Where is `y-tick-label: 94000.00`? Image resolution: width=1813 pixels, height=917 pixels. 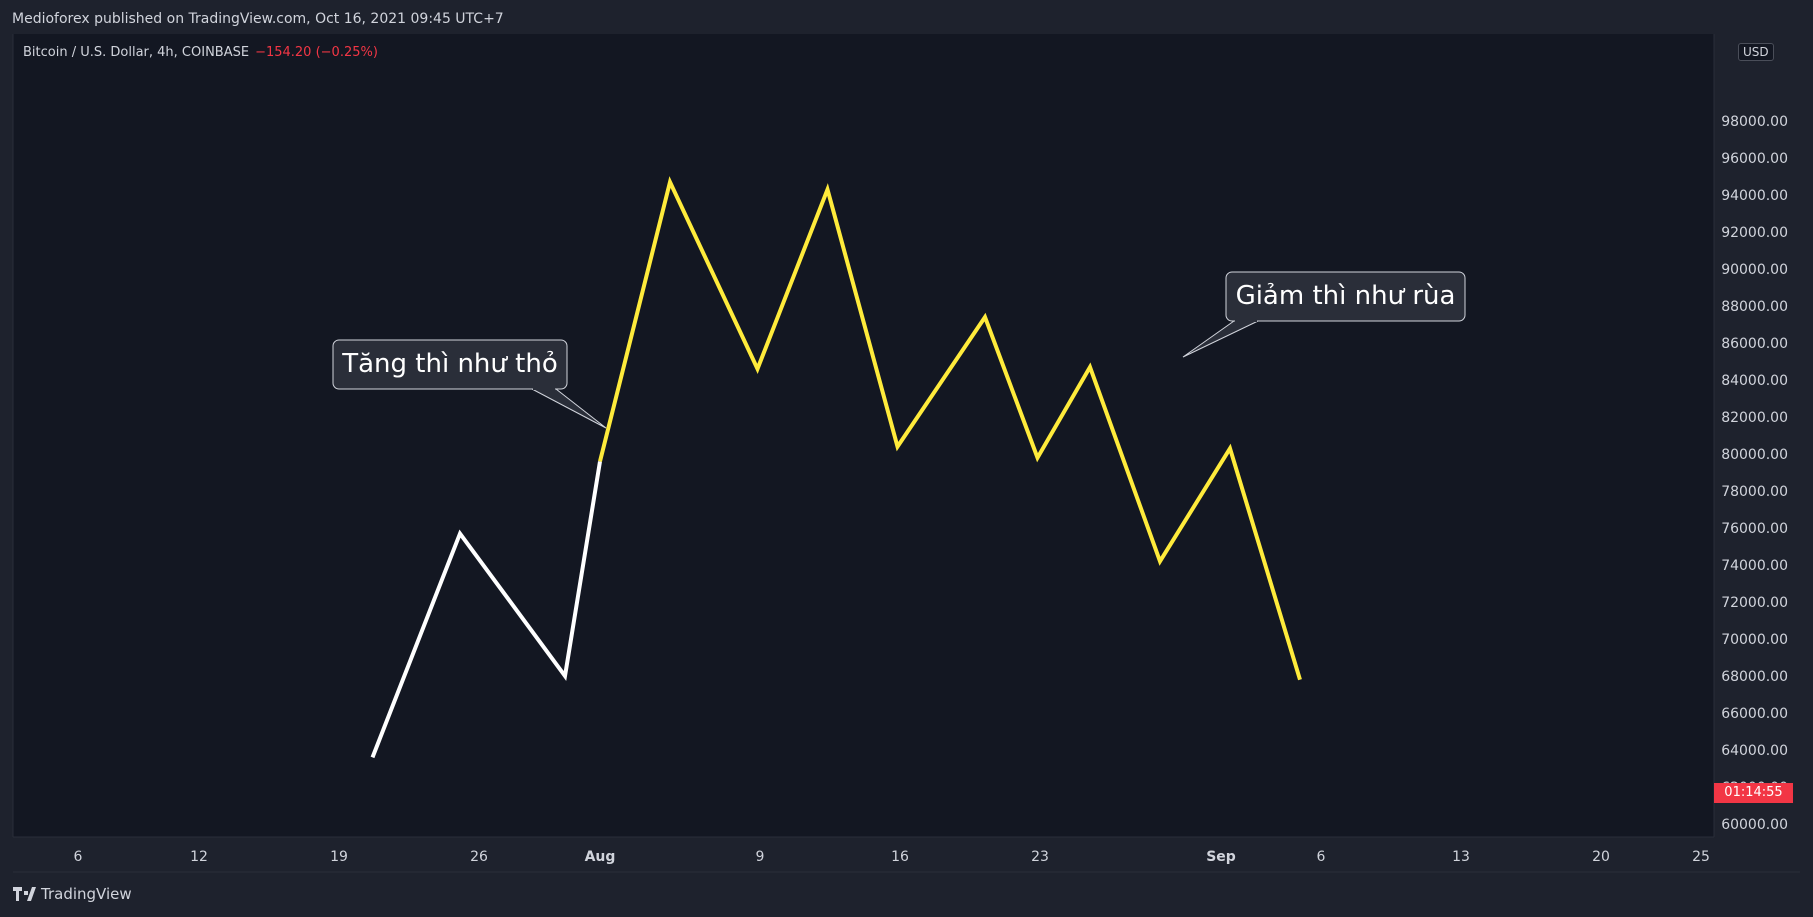
y-tick-label: 94000.00 is located at coordinates (1754, 196).